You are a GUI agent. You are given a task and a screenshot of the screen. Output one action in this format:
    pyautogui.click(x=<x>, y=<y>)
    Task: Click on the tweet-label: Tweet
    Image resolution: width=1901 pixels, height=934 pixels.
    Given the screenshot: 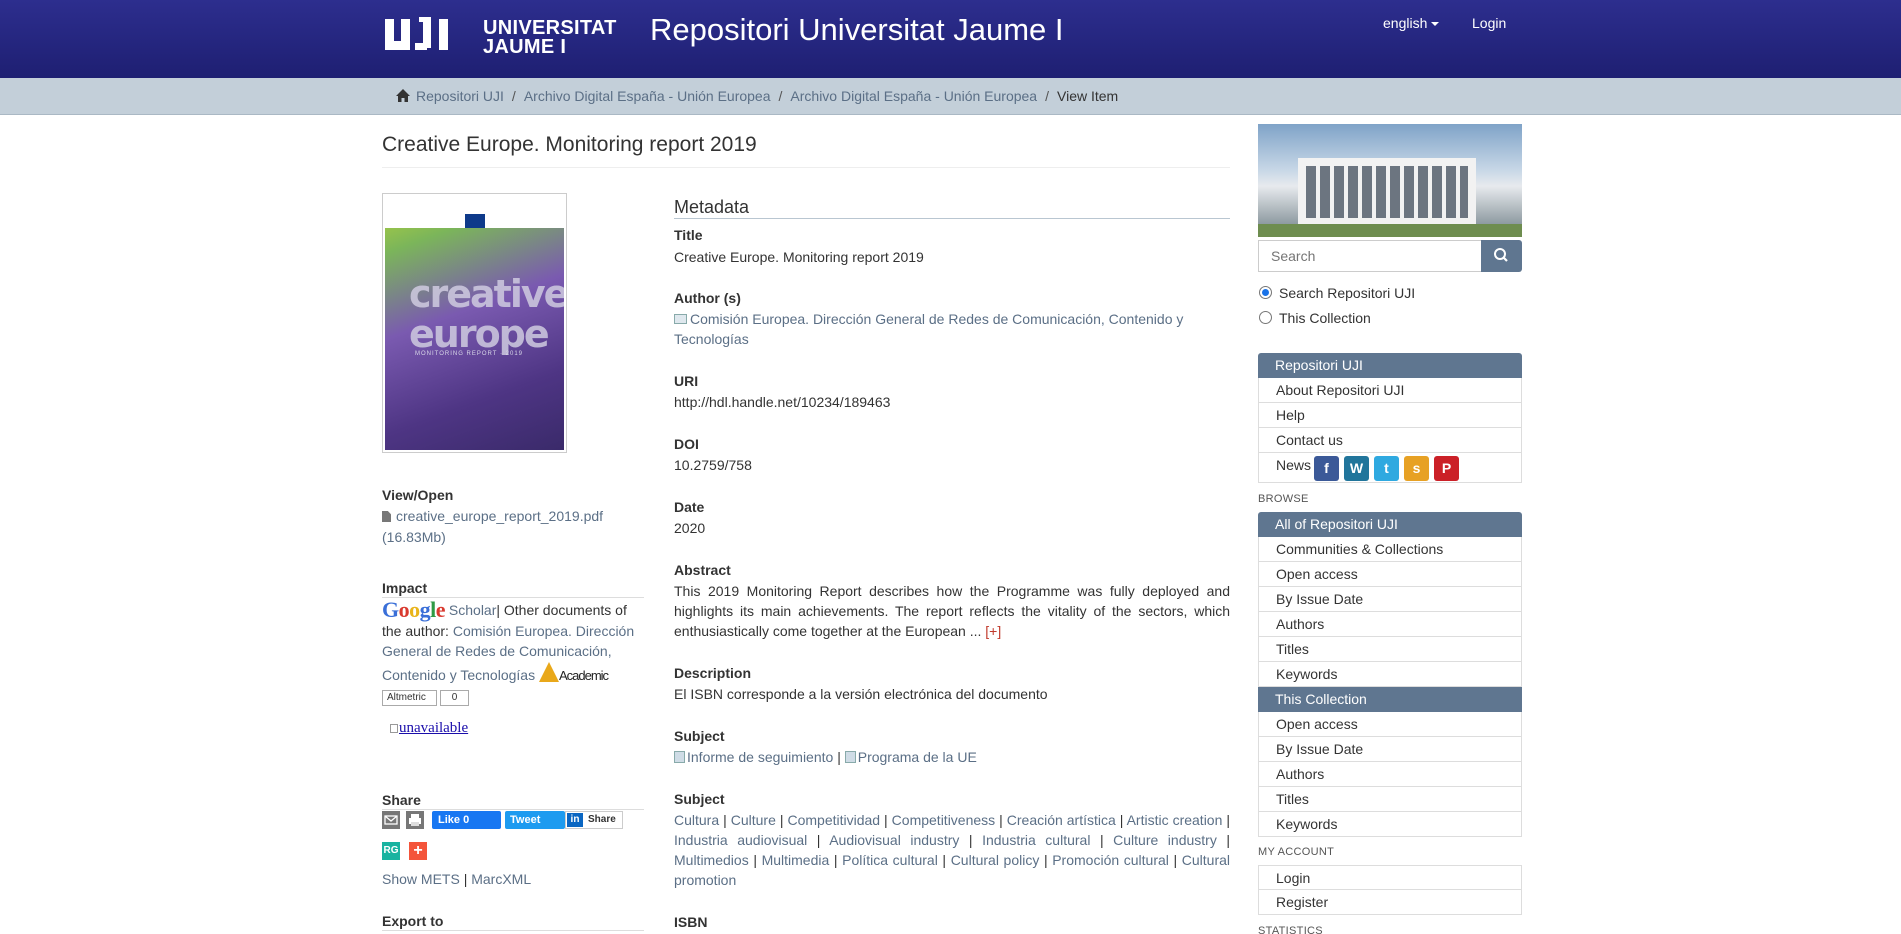 What is the action you would take?
    pyautogui.click(x=525, y=820)
    